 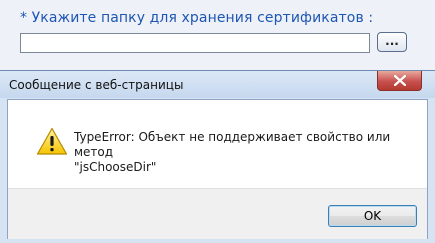 I want to click on ok-button: OK, so click(x=372, y=216).